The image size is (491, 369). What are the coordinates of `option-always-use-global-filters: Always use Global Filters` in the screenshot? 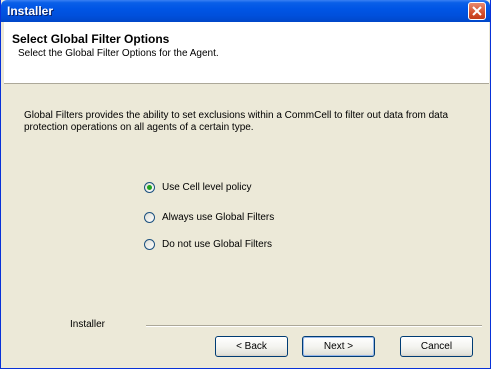 It's located at (209, 217).